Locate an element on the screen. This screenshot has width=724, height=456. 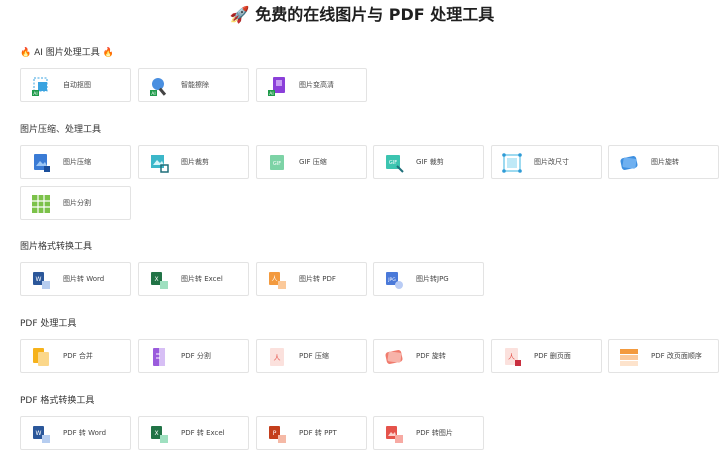
tool-label: PDF 转 PPT is located at coordinates (318, 433).